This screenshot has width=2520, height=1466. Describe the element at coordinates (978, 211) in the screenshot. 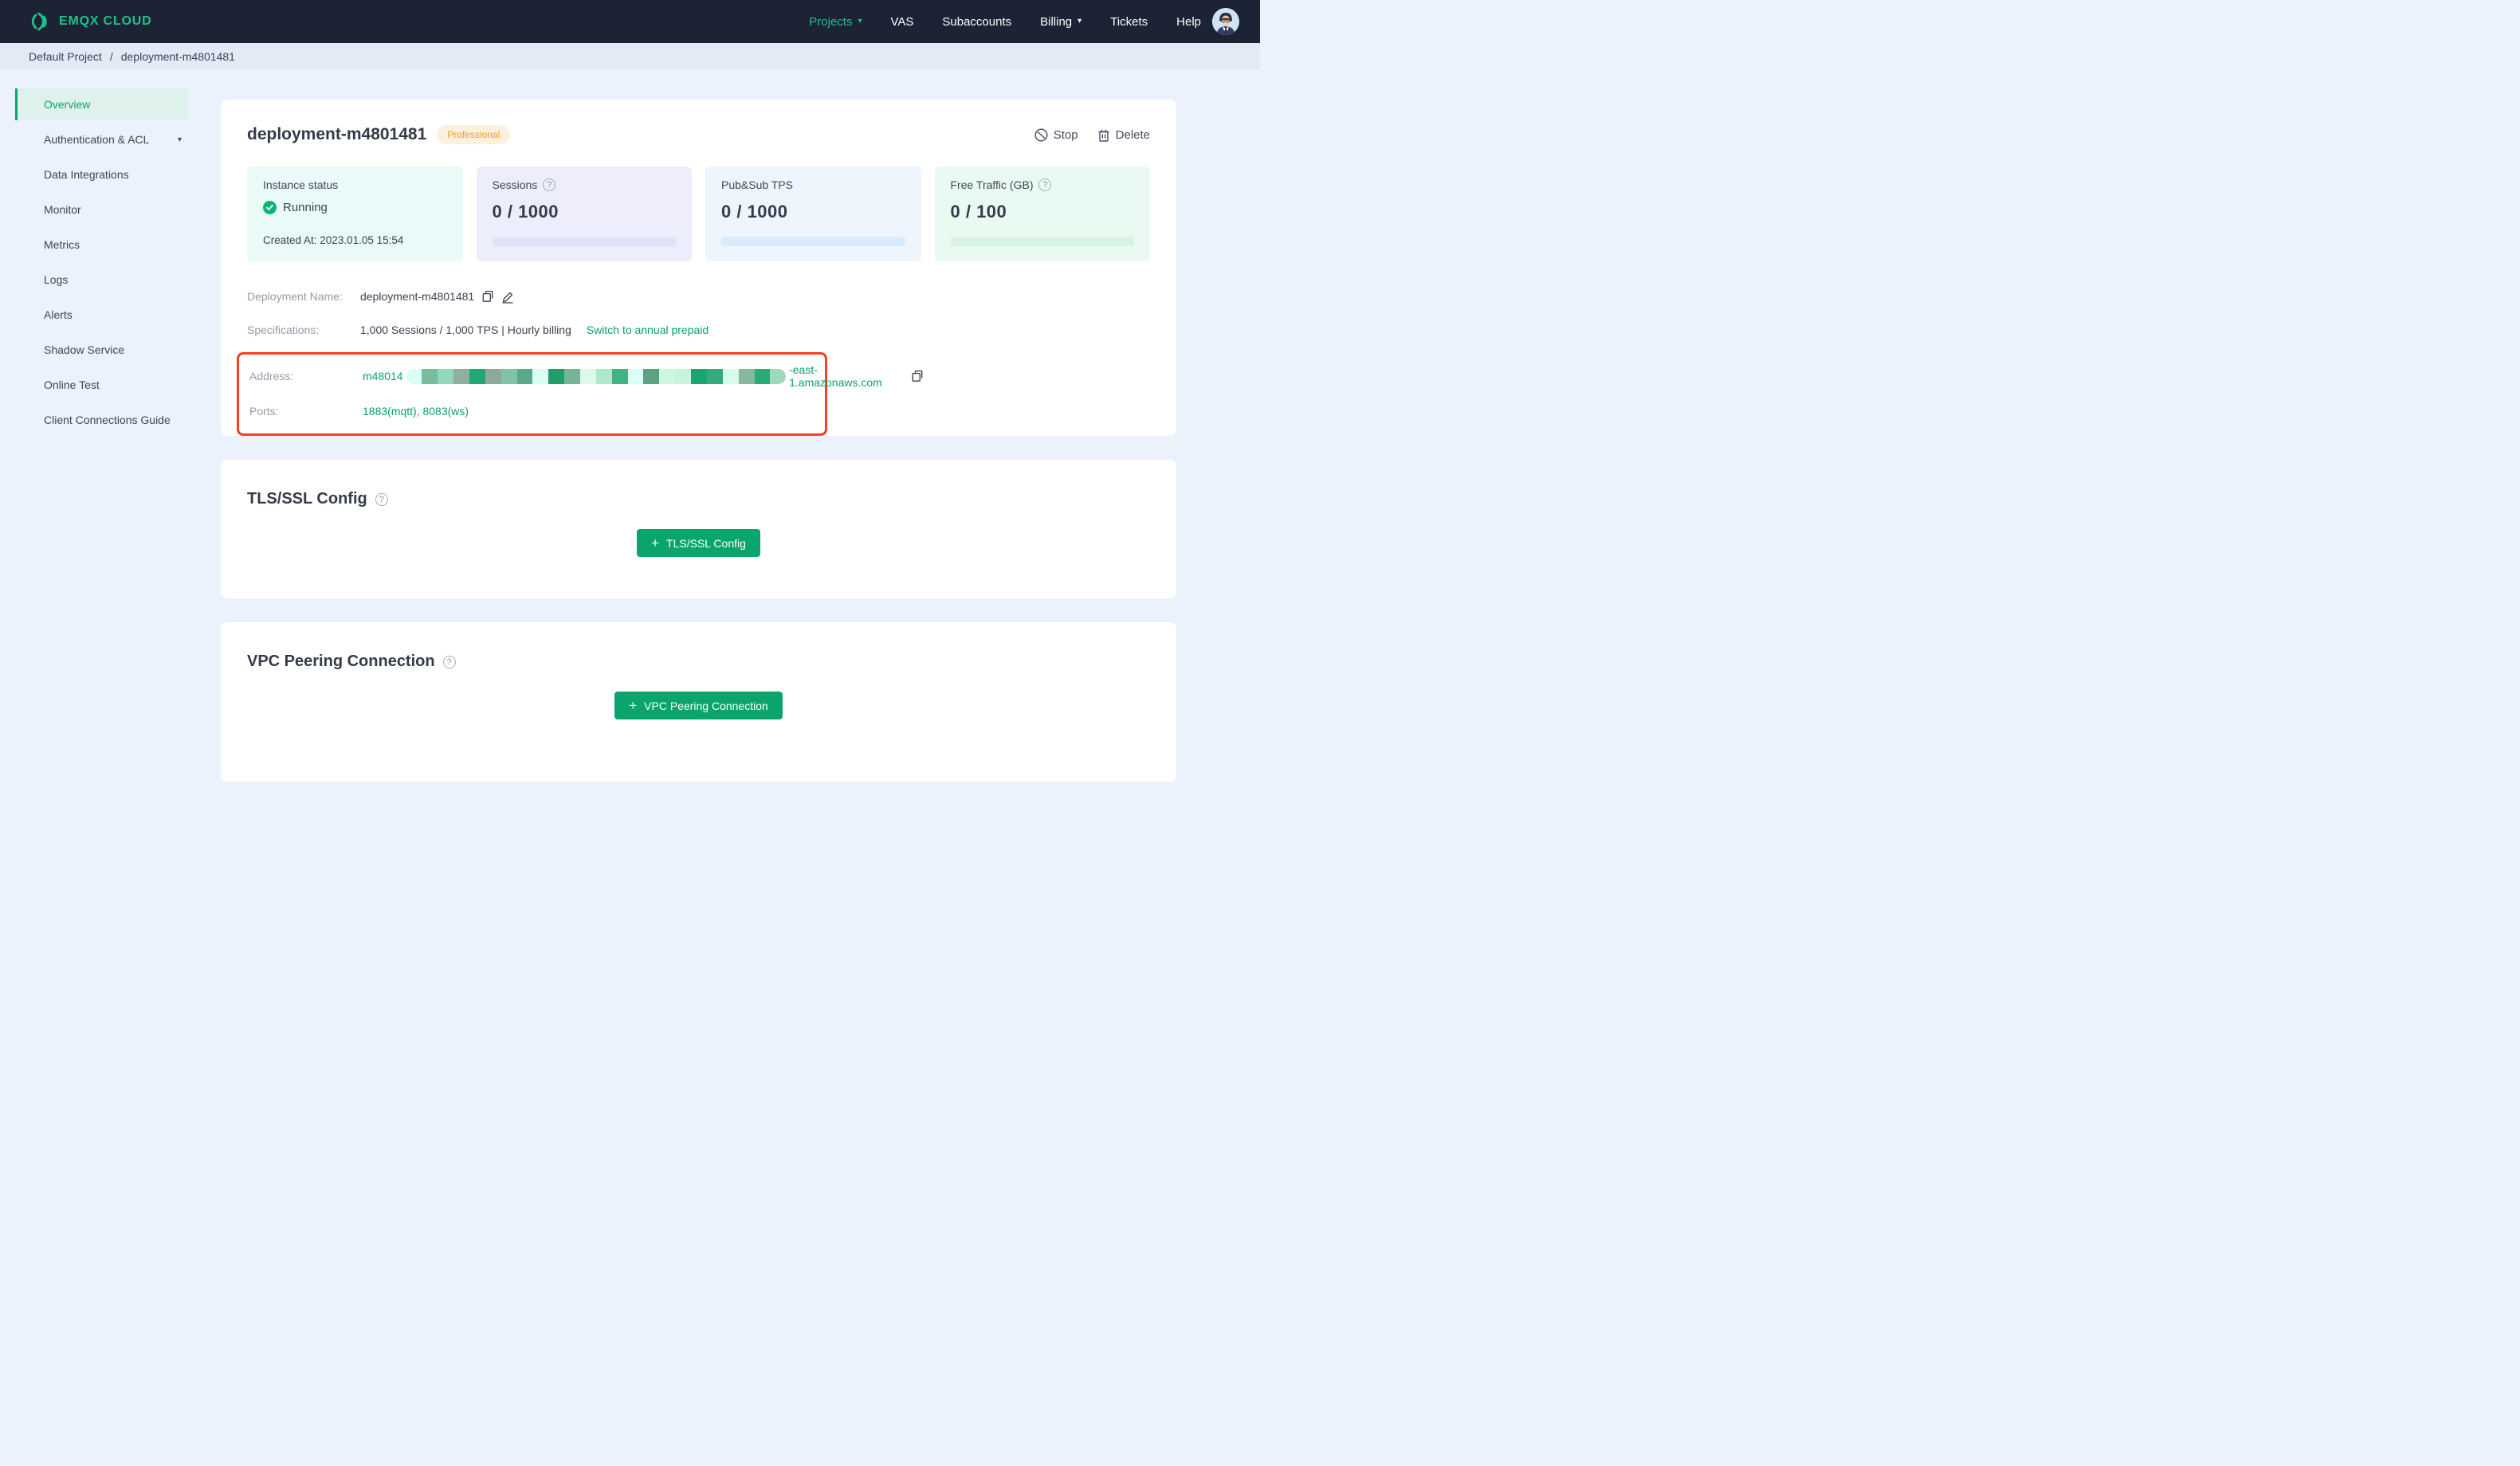

I see `stat-value: 0 / 100` at that location.